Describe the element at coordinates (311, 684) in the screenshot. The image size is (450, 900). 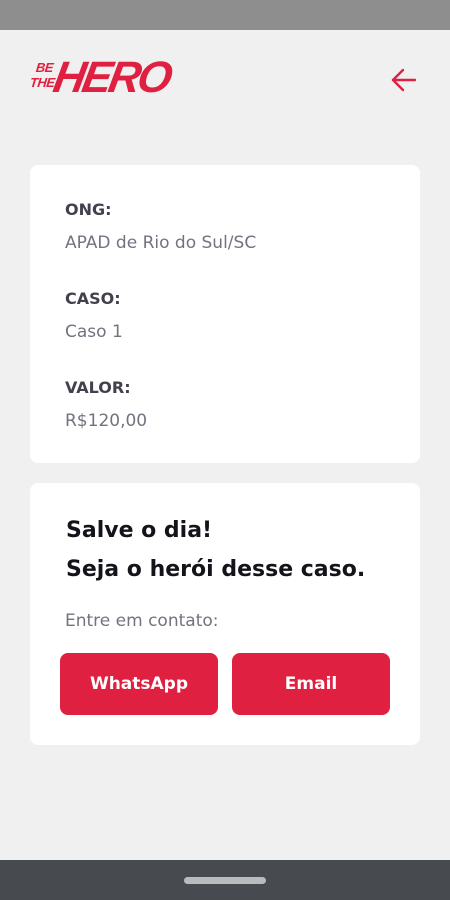
I see `email-button: Email` at that location.